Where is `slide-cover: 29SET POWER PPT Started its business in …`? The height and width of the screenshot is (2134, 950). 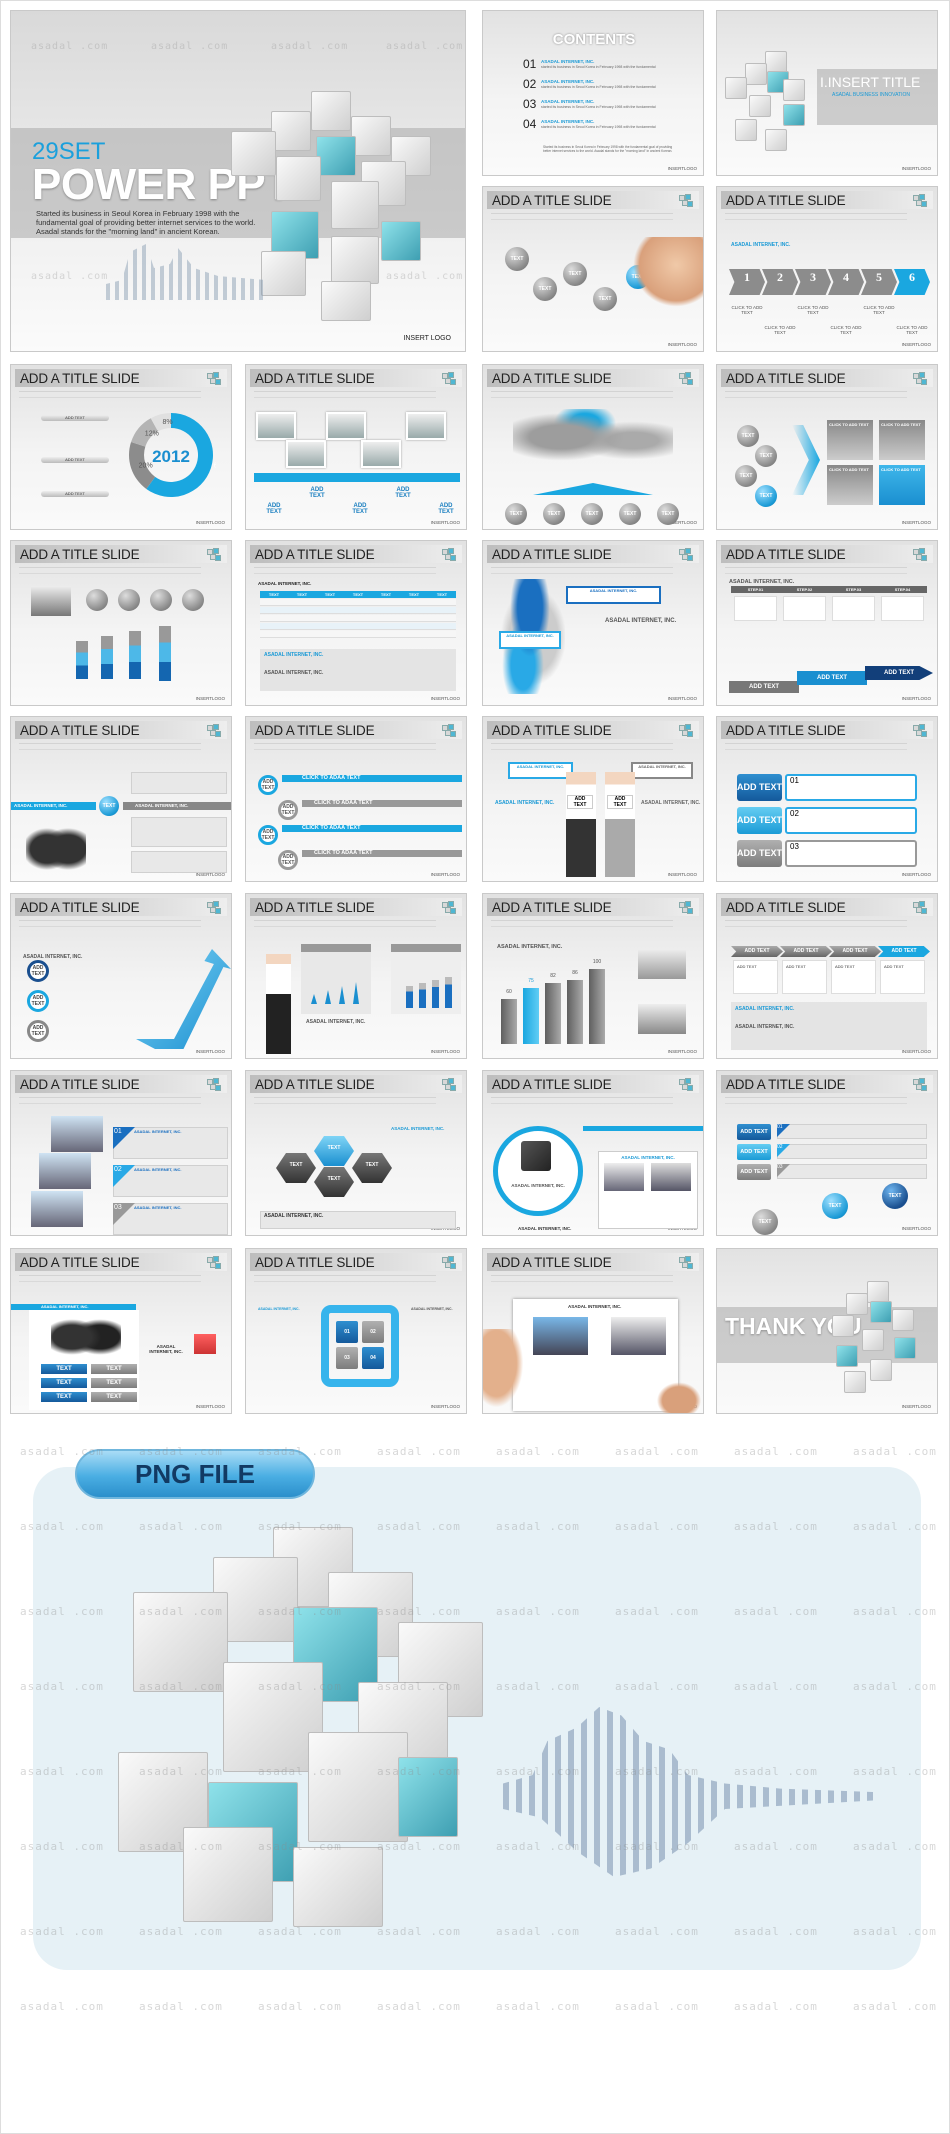 slide-cover: 29SET POWER PPT Started its business in … is located at coordinates (238, 181).